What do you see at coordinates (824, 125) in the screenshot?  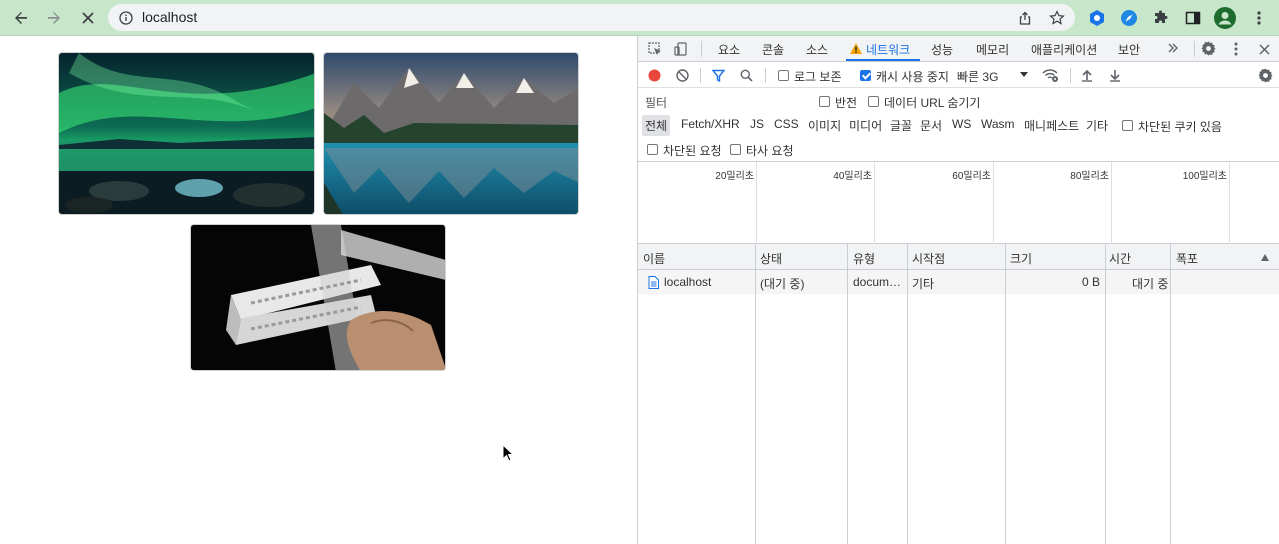 I see `filter-type-img: 이미지` at bounding box center [824, 125].